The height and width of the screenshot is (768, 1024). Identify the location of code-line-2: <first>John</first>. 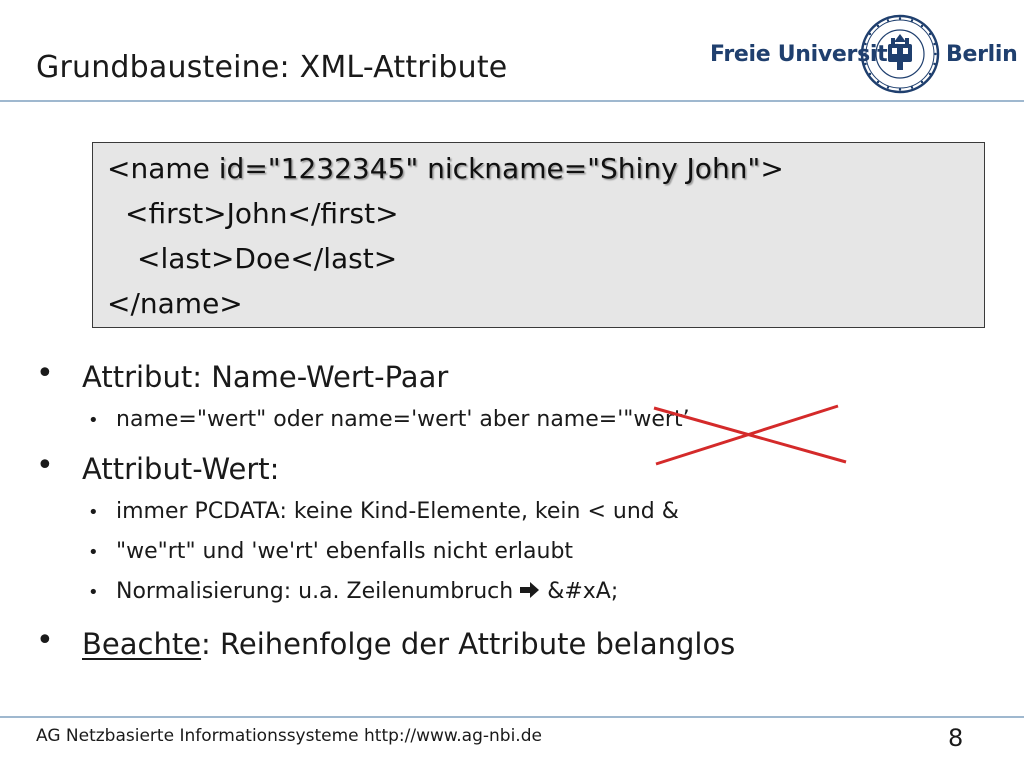
(262, 213).